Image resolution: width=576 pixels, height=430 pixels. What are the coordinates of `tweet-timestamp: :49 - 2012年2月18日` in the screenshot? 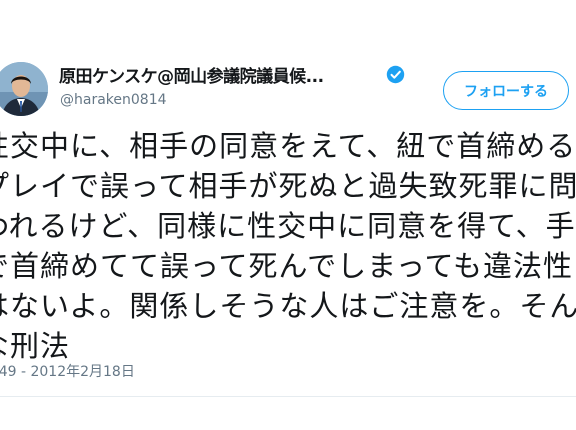 It's located at (67, 371).